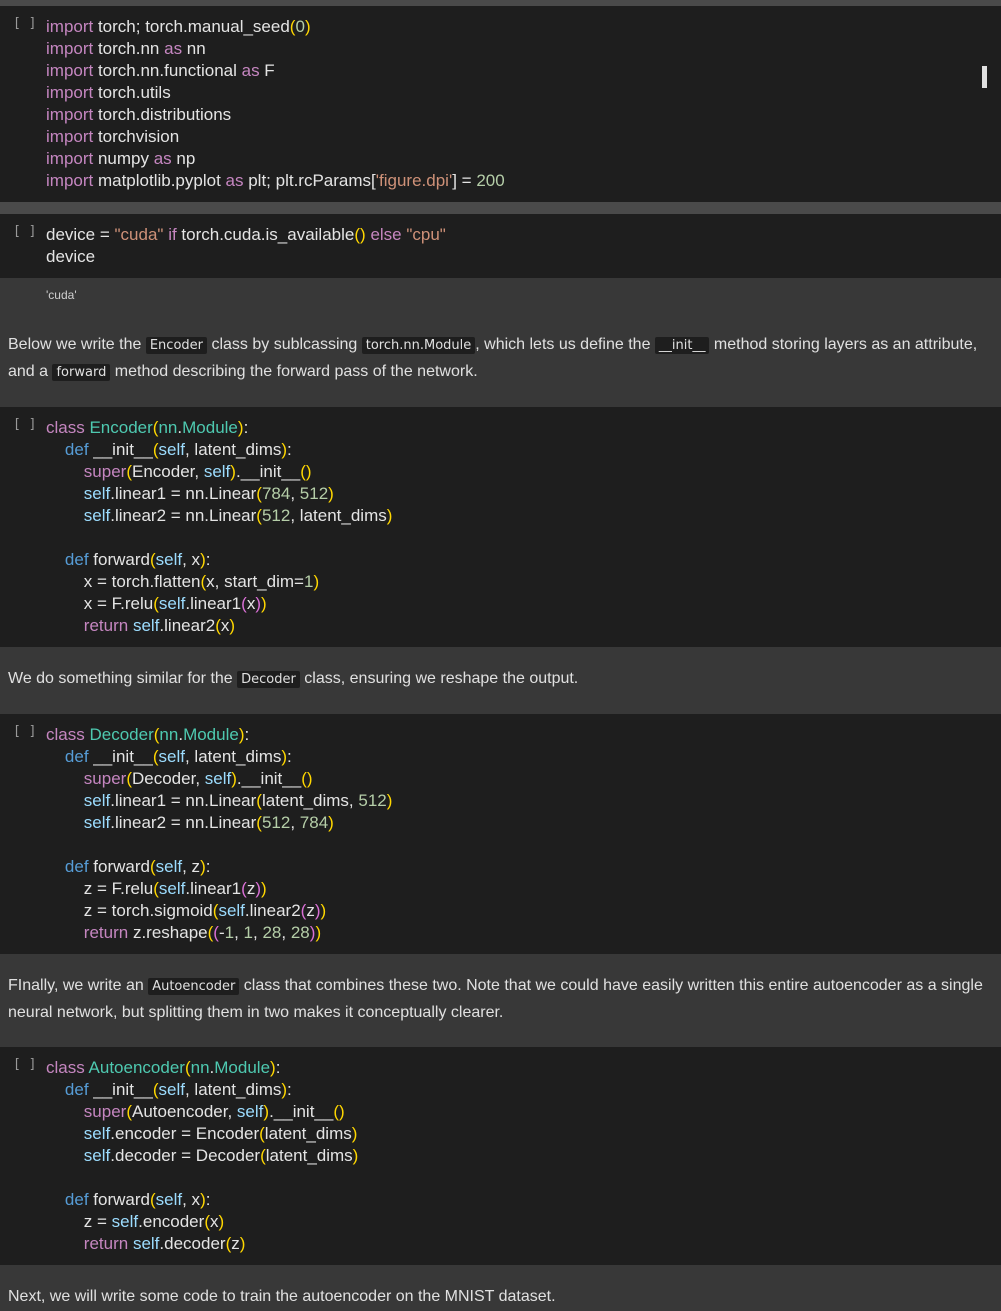 The image size is (1001, 1311). What do you see at coordinates (565, 344) in the screenshot?
I see `text: , which lets us define the` at bounding box center [565, 344].